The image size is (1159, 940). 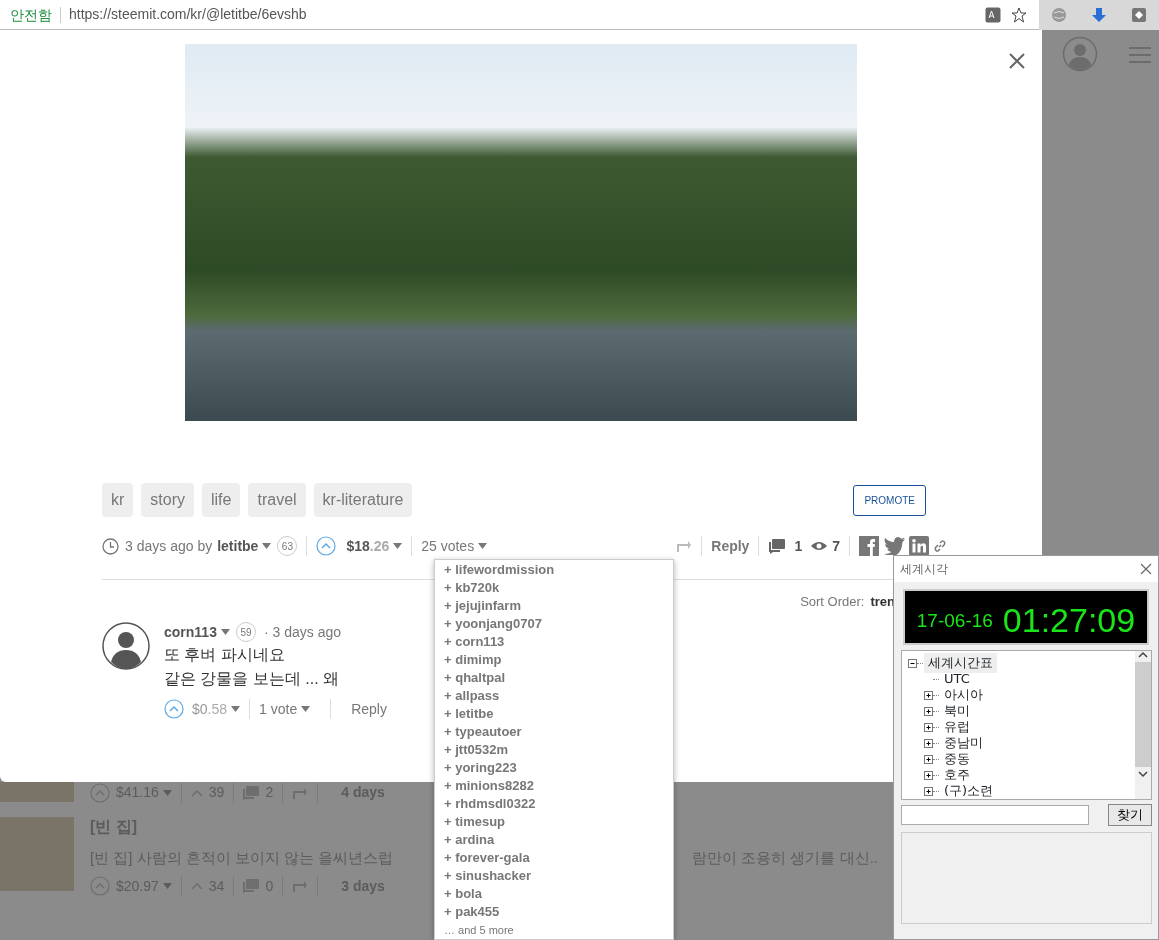 I want to click on link-icon, so click(x=940, y=546).